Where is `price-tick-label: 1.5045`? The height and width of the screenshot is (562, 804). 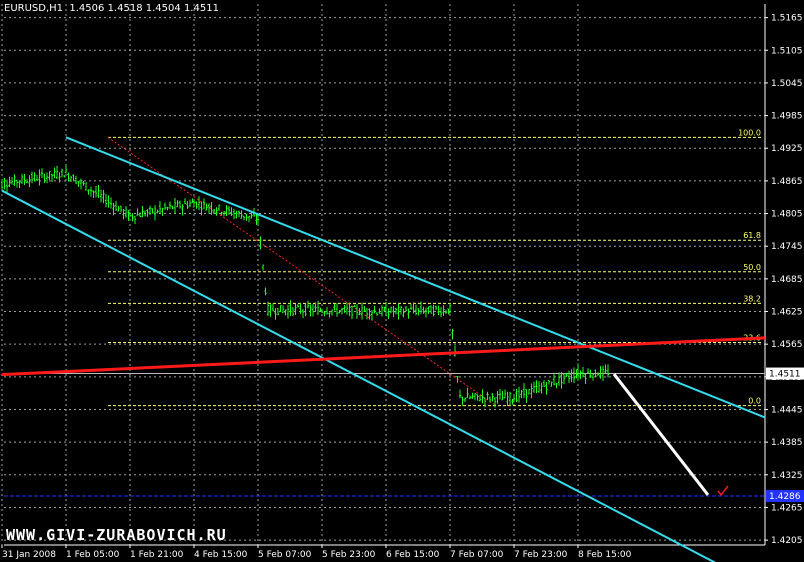 price-tick-label: 1.5045 is located at coordinates (787, 84).